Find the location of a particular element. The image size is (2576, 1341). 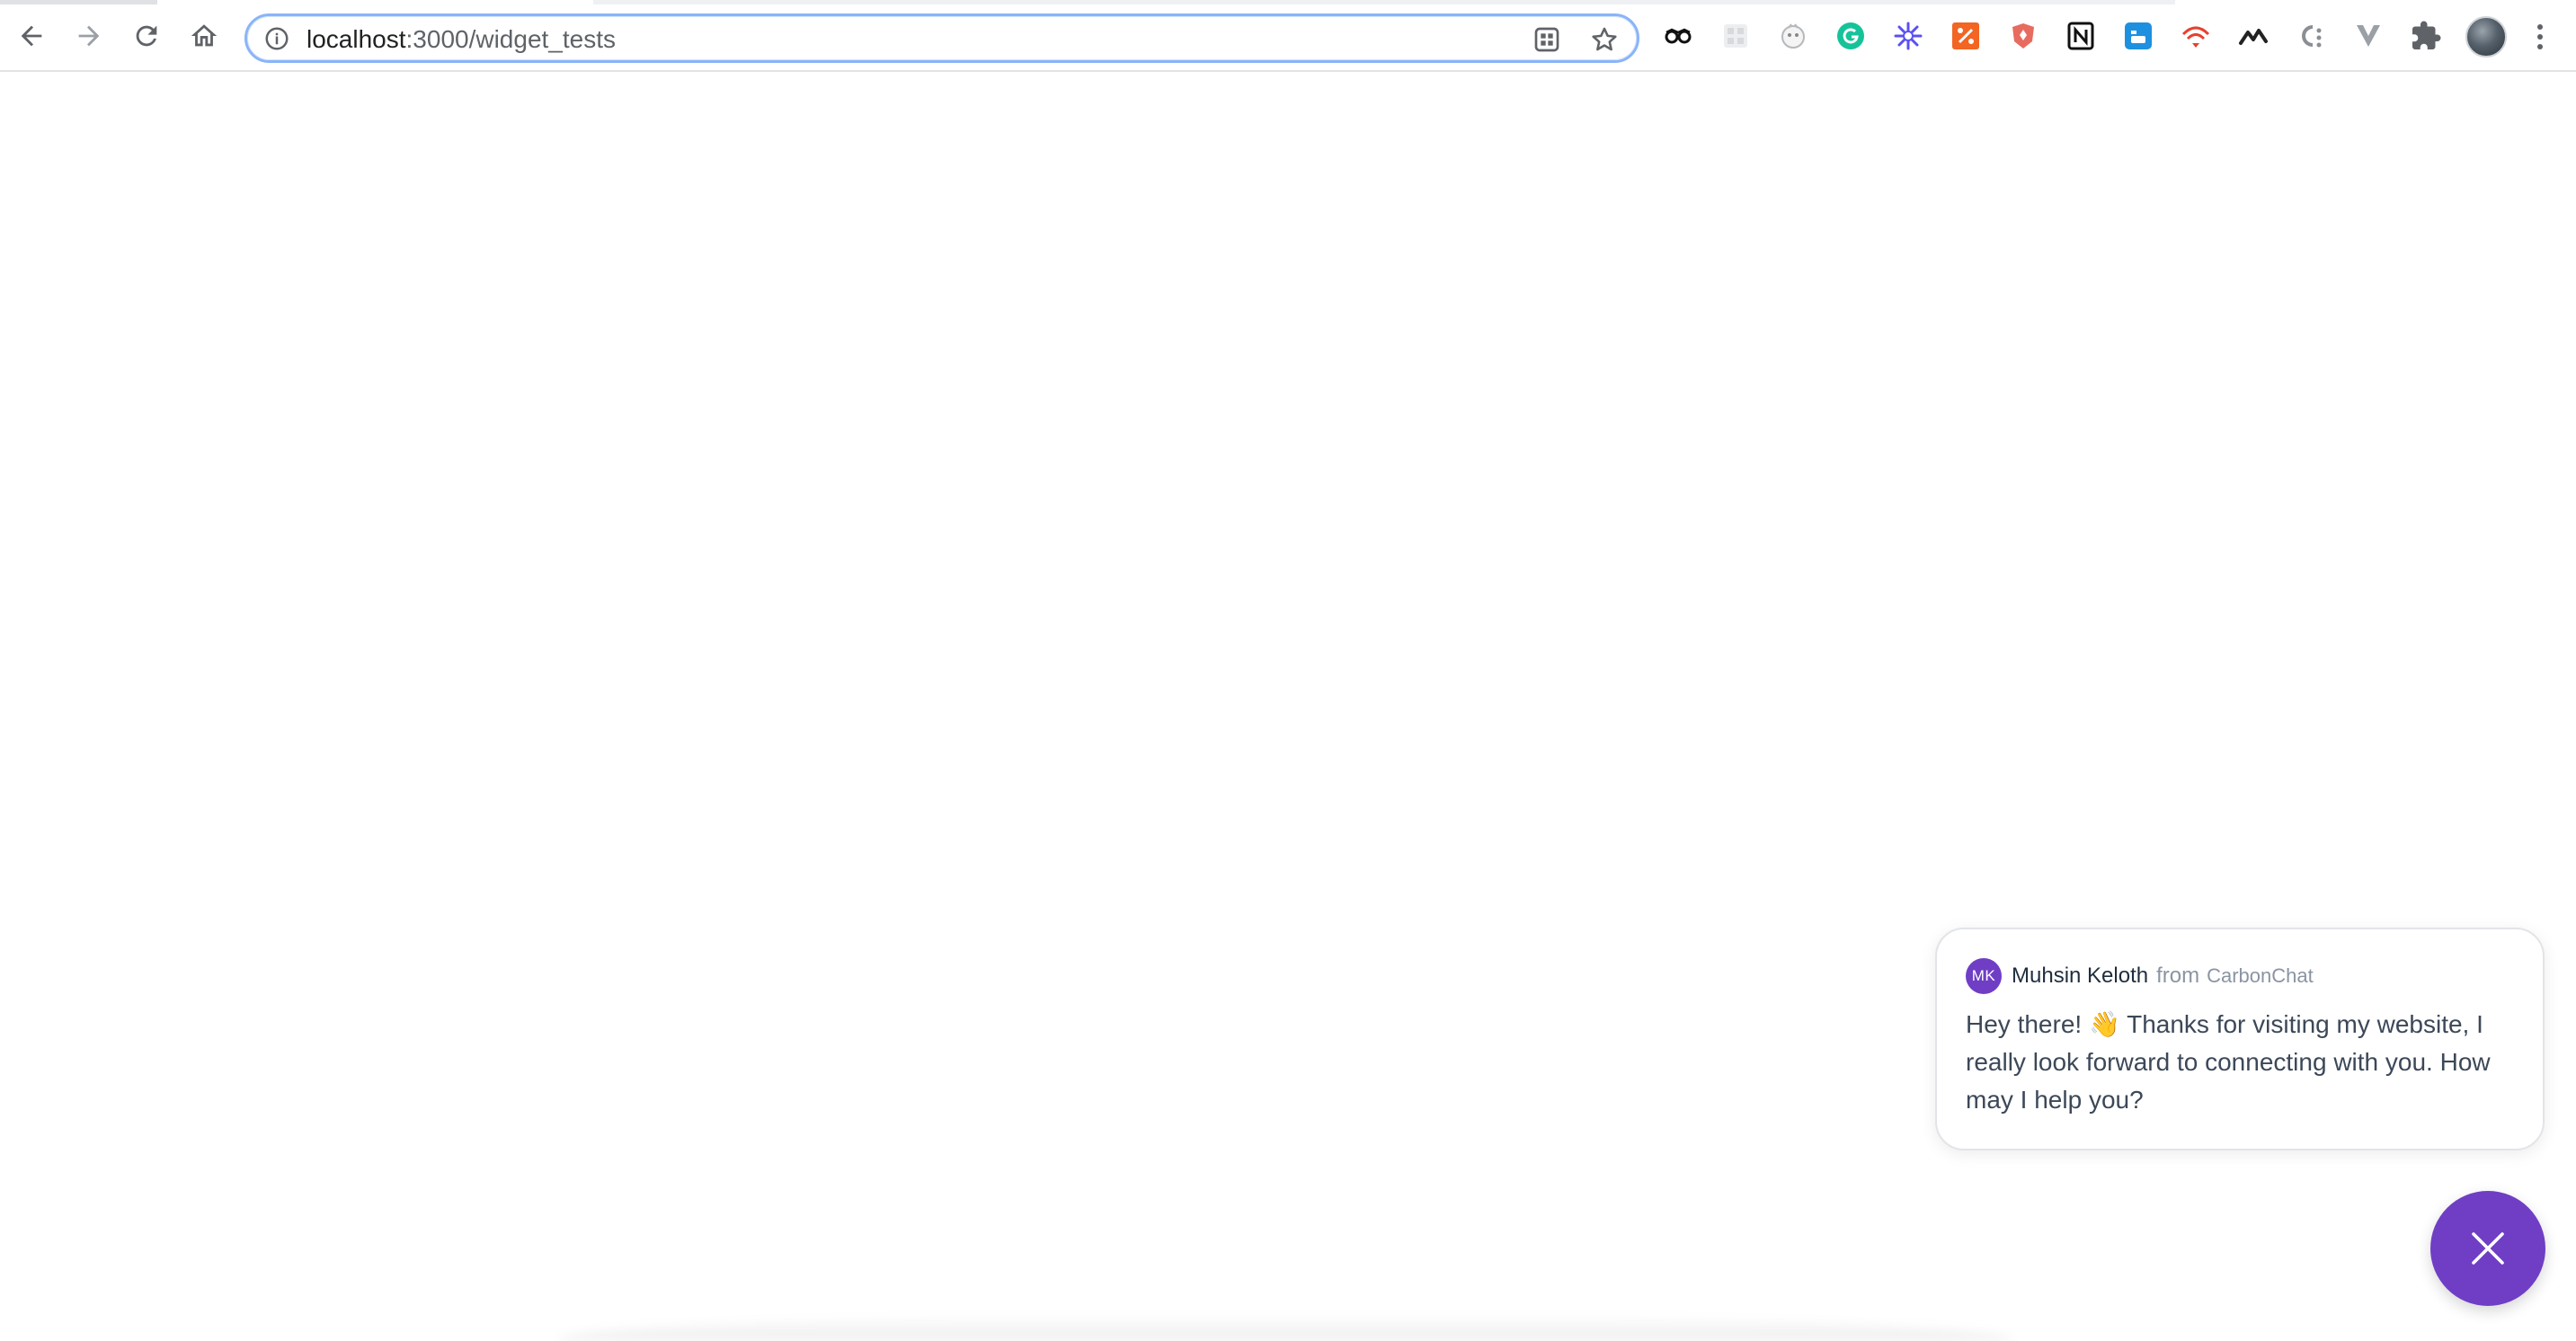

browser-toolbar: localhost:3000/widget_tests is located at coordinates (1288, 36).